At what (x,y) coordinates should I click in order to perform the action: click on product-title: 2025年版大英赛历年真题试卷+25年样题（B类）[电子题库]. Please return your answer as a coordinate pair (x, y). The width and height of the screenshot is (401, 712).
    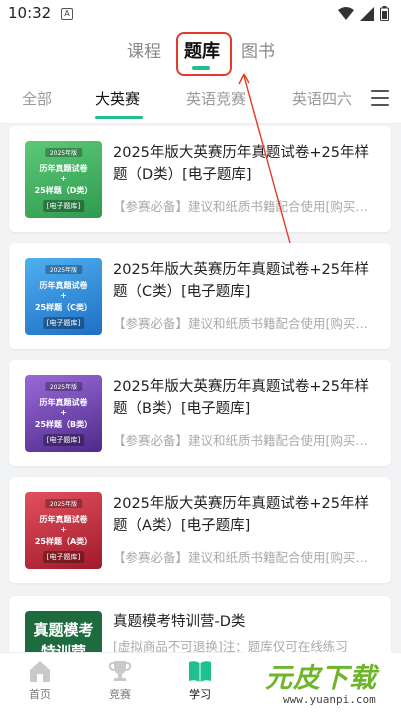
    Looking at the image, I should click on (241, 398).